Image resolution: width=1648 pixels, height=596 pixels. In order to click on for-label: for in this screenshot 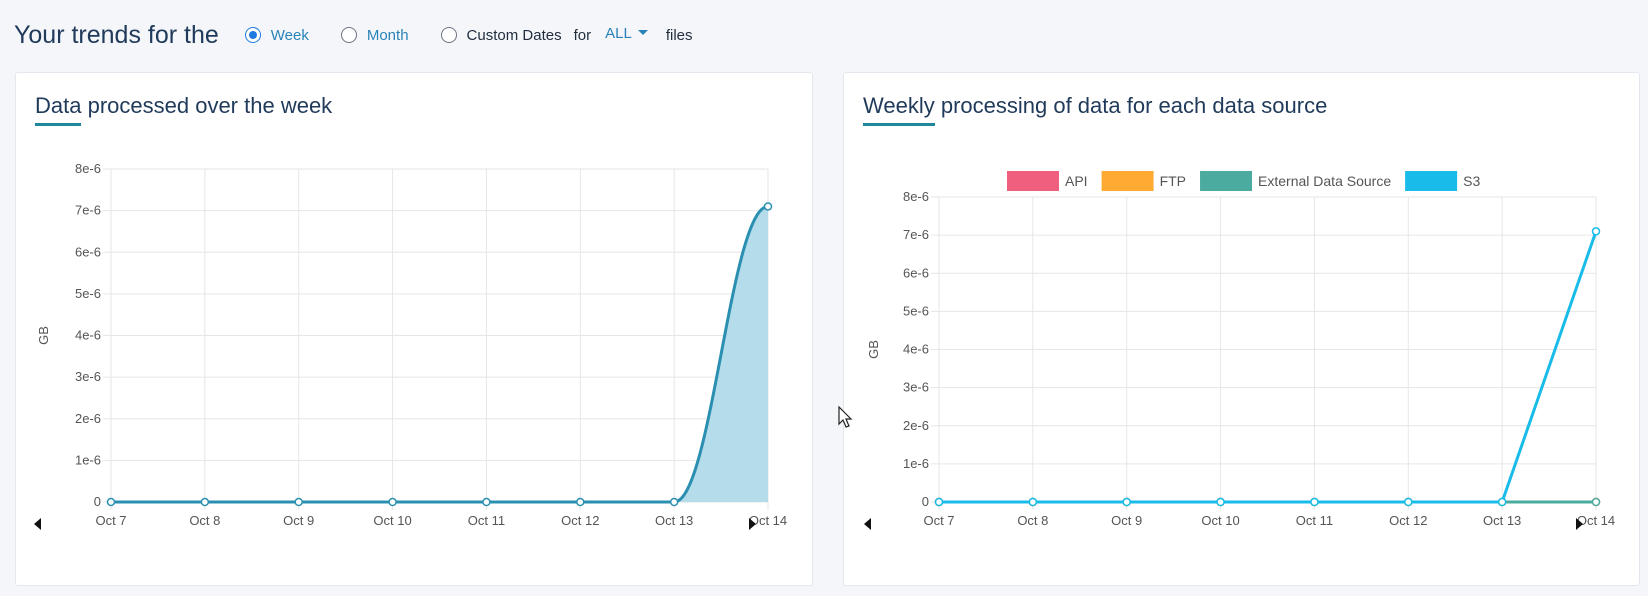, I will do `click(582, 35)`.